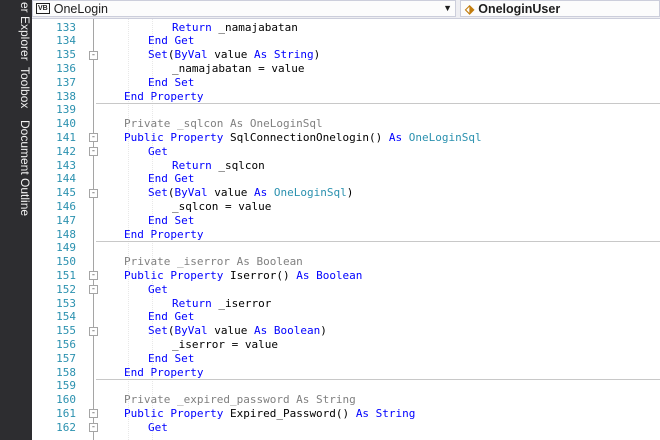  I want to click on code-line: 139, so click(346, 110).